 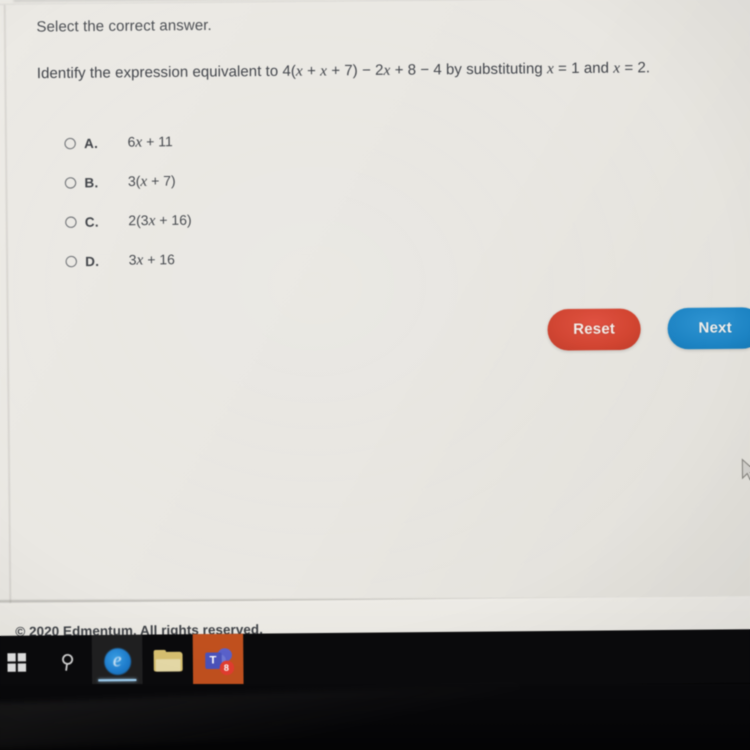 I want to click on question-var-1: x, so click(x=299, y=71).